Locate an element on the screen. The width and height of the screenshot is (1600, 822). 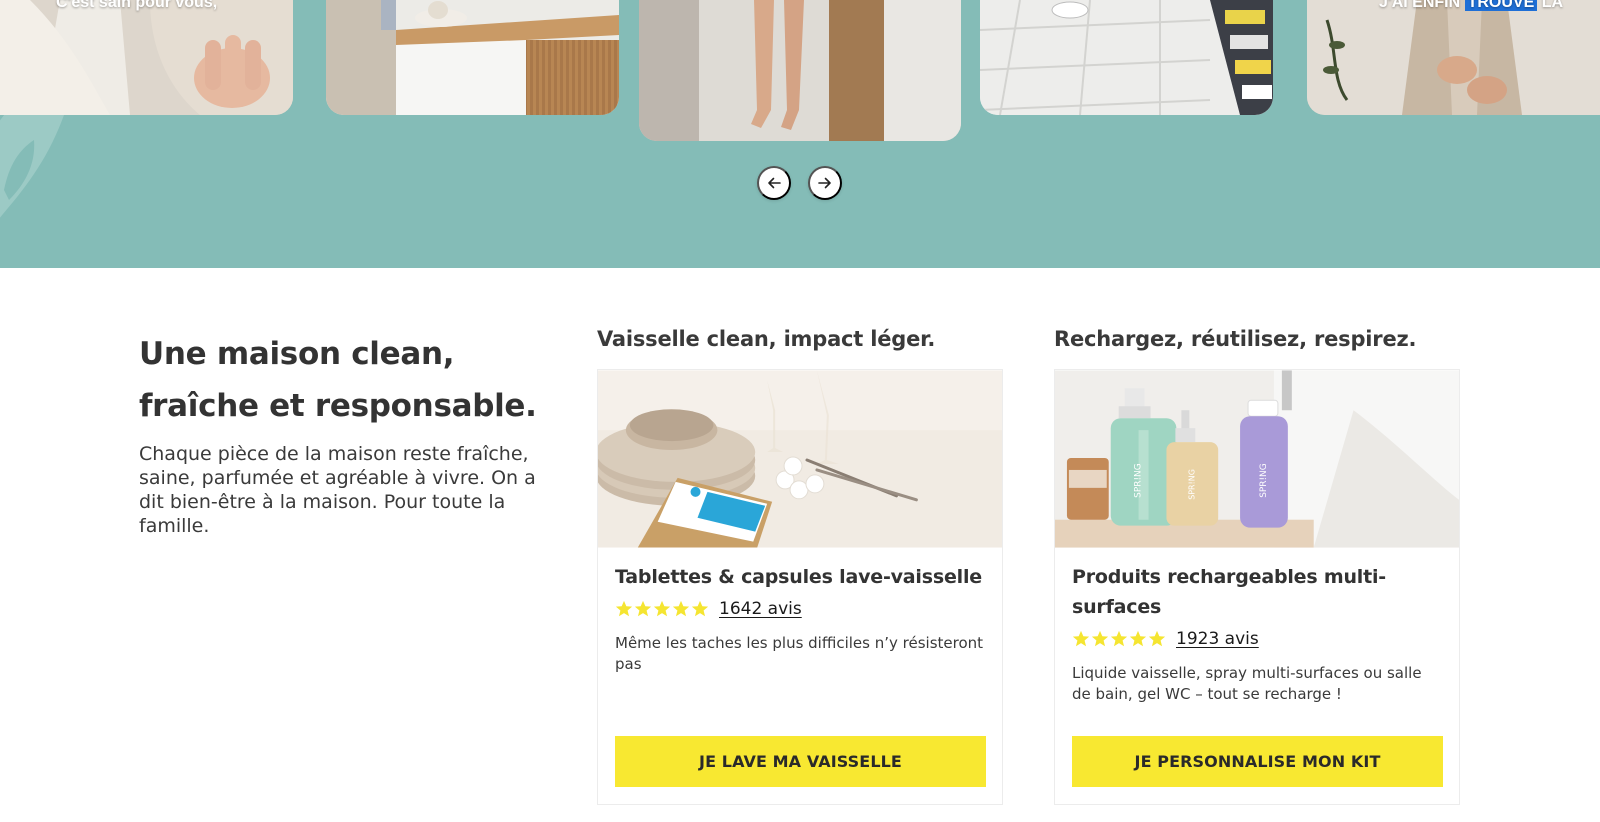
carousel-prev-button is located at coordinates (774, 183).